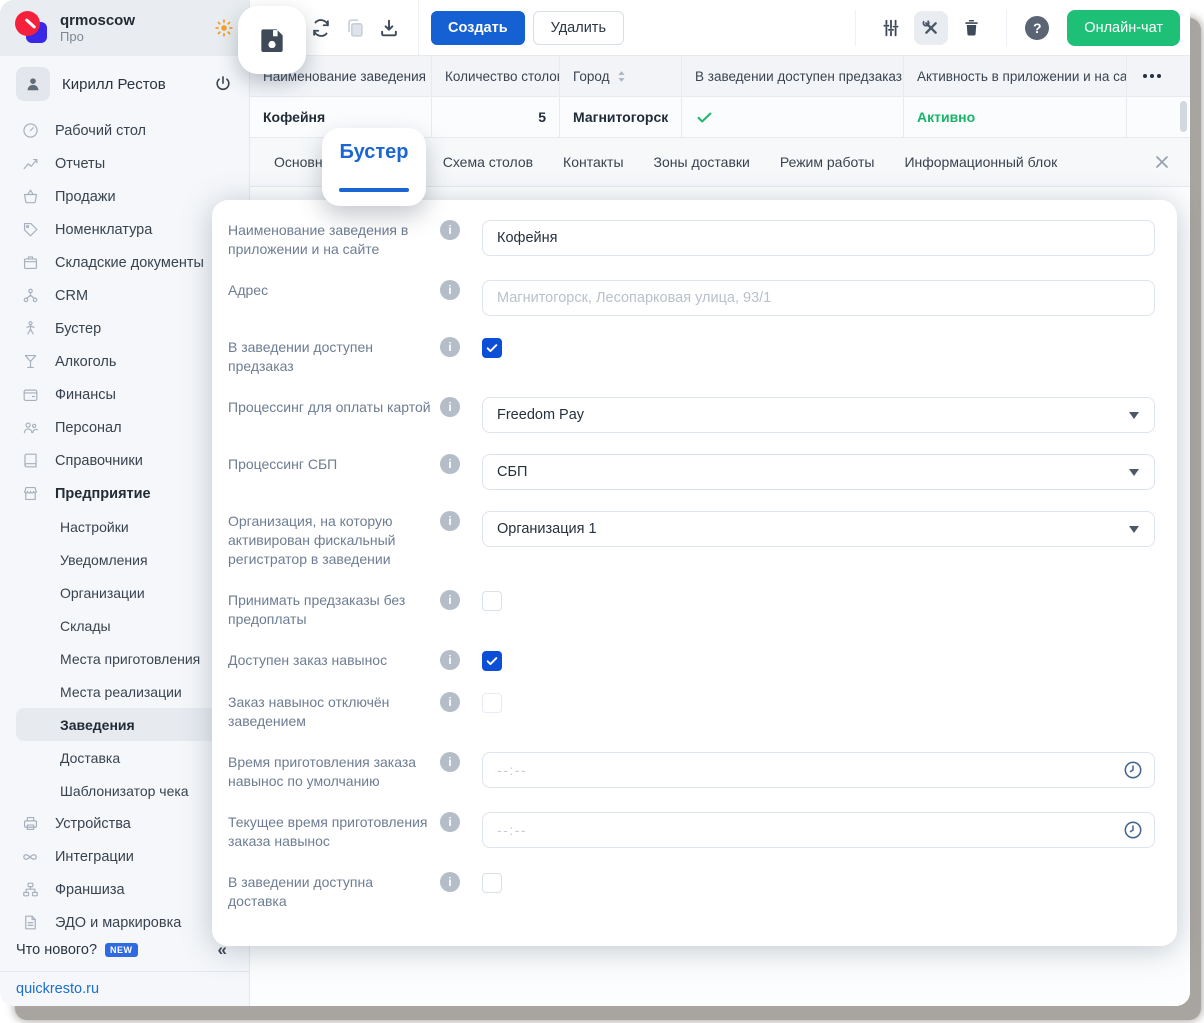  Describe the element at coordinates (72, 36) in the screenshot. I see `brand-plan: Про` at that location.